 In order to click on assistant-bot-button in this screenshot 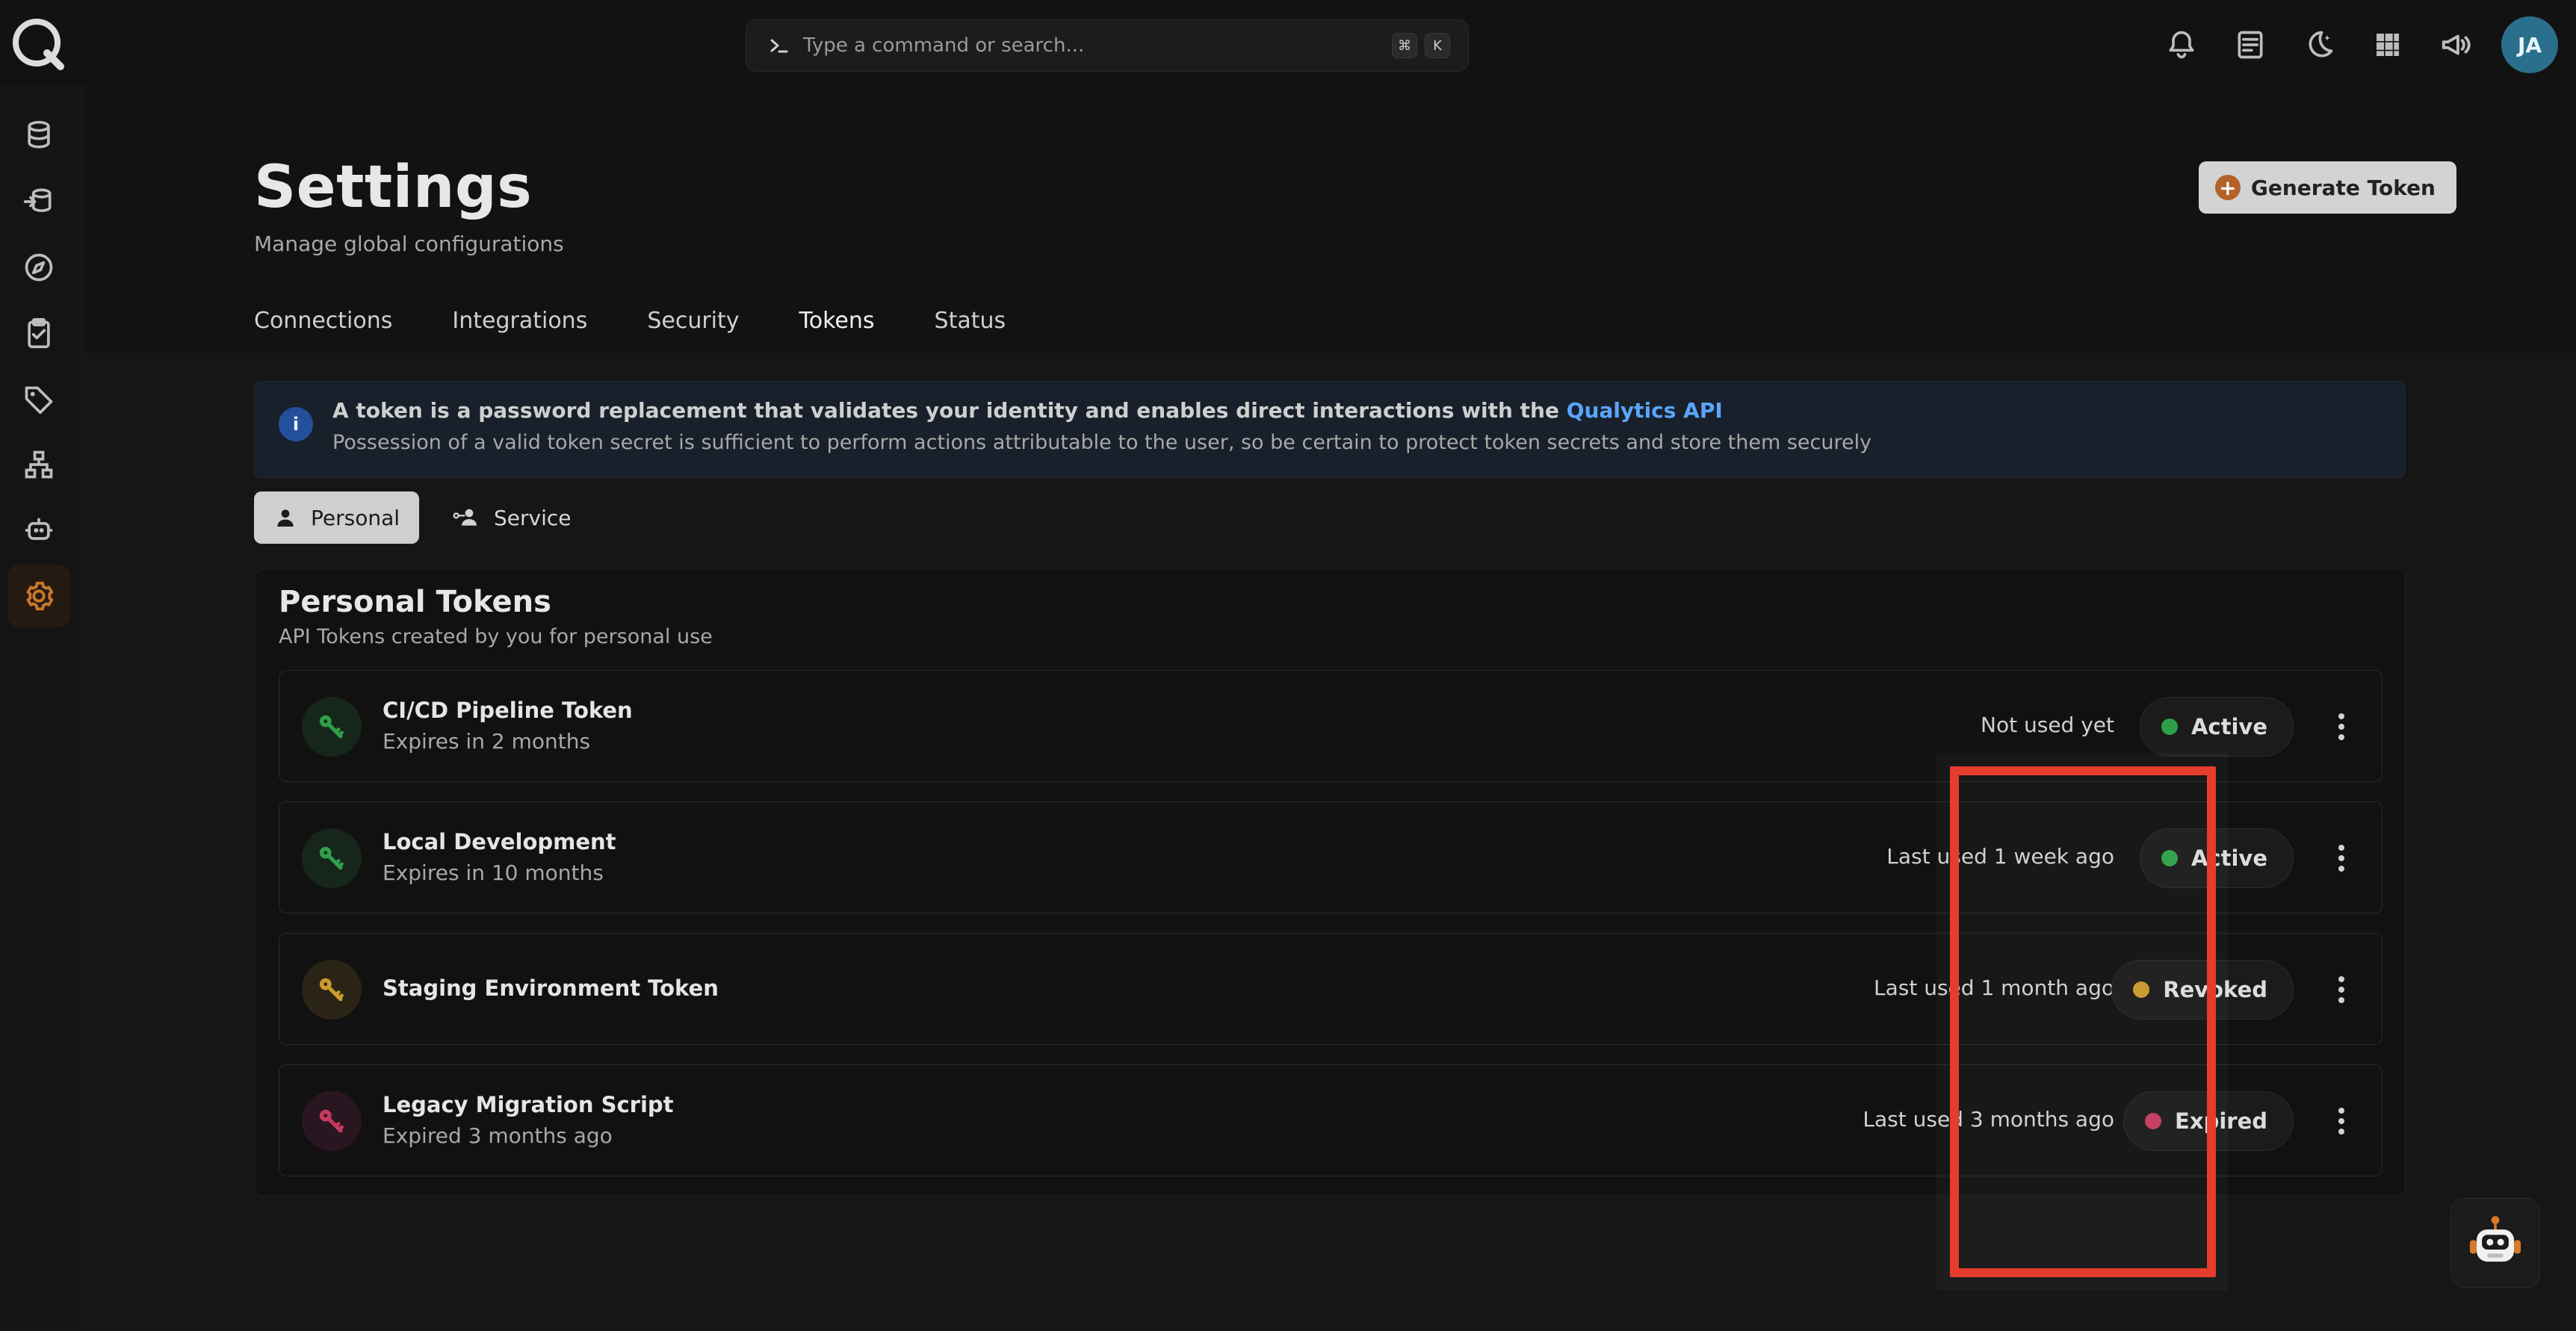, I will do `click(2495, 1243)`.